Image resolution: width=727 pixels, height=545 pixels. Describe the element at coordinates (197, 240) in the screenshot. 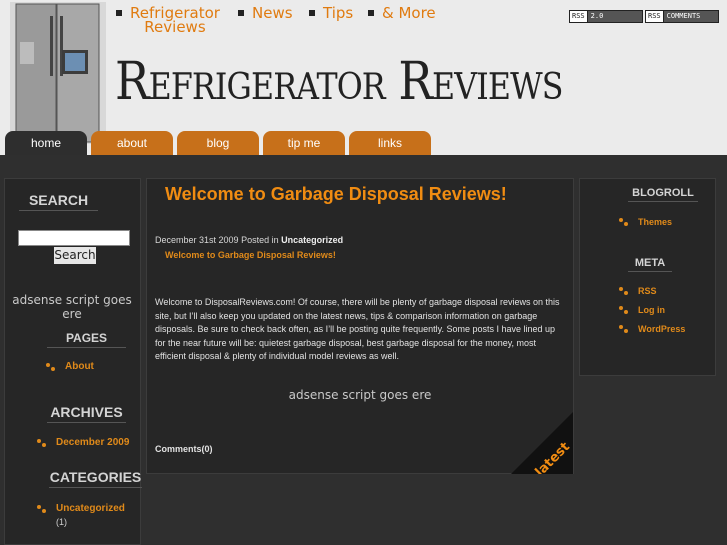

I see `post-date: December 31st 2009` at that location.